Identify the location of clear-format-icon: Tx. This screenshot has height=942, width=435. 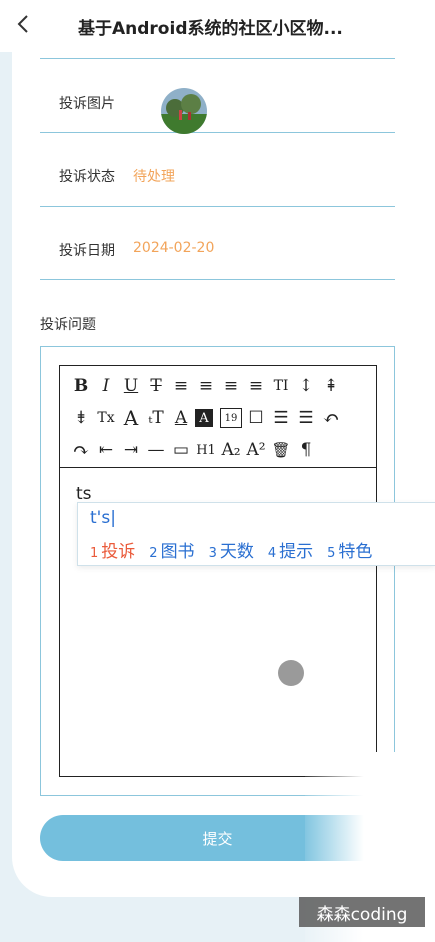
(106, 418).